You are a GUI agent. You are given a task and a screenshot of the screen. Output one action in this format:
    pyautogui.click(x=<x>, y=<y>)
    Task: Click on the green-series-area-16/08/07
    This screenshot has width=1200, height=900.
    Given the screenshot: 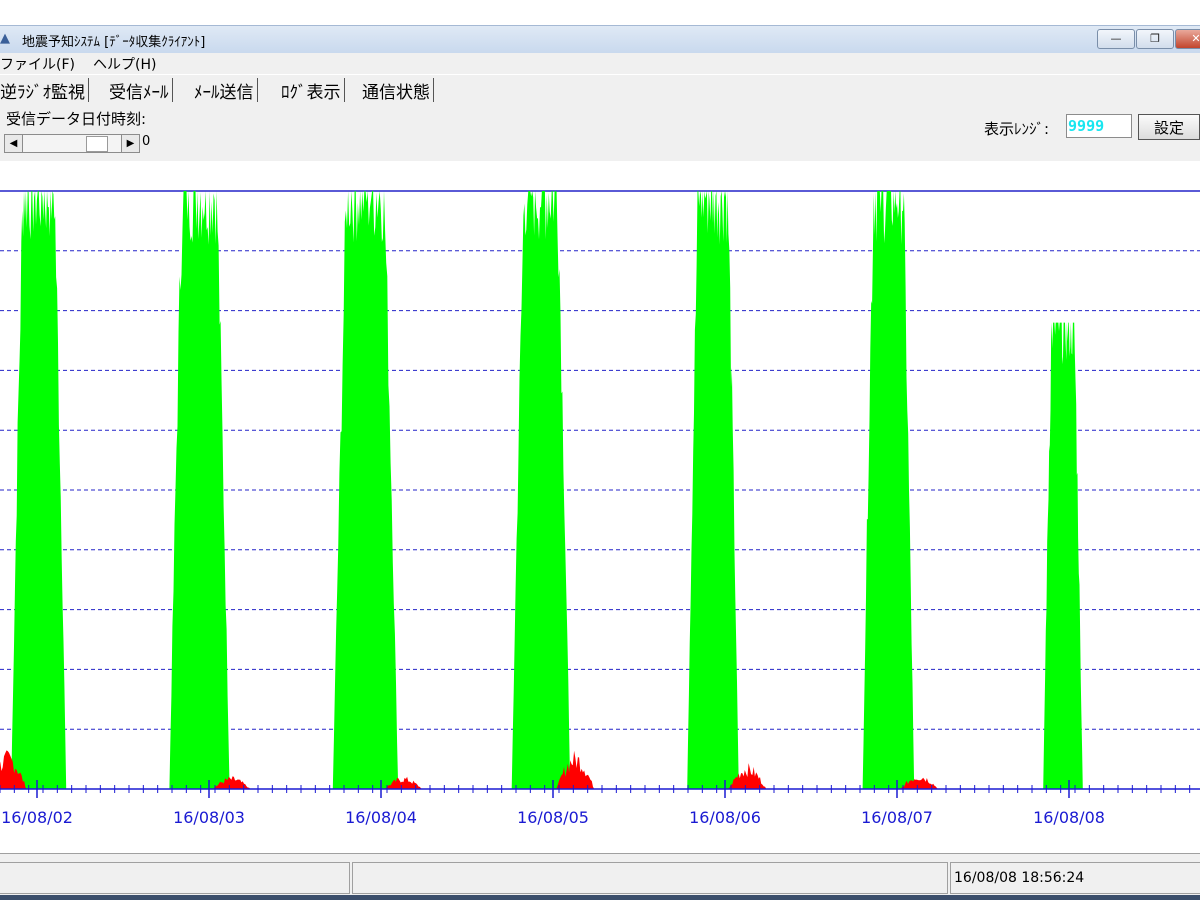 What is the action you would take?
    pyautogui.click(x=888, y=490)
    